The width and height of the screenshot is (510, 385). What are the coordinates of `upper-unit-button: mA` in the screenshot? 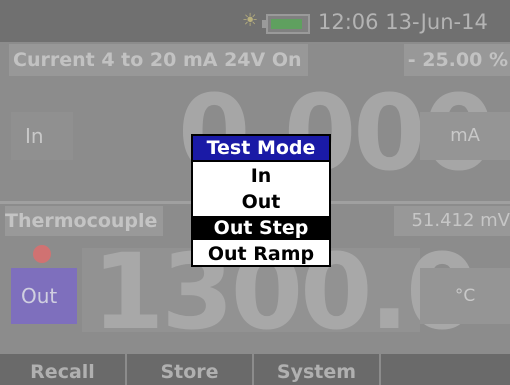 It's located at (465, 136).